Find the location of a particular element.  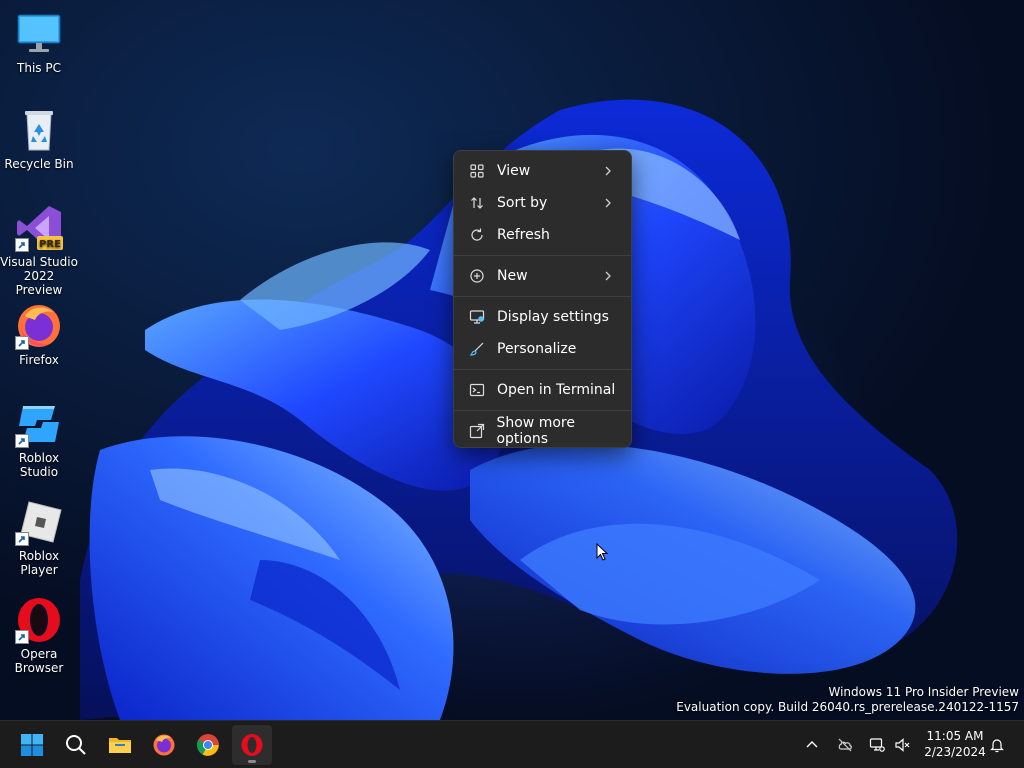

start-icon is located at coordinates (32, 745).